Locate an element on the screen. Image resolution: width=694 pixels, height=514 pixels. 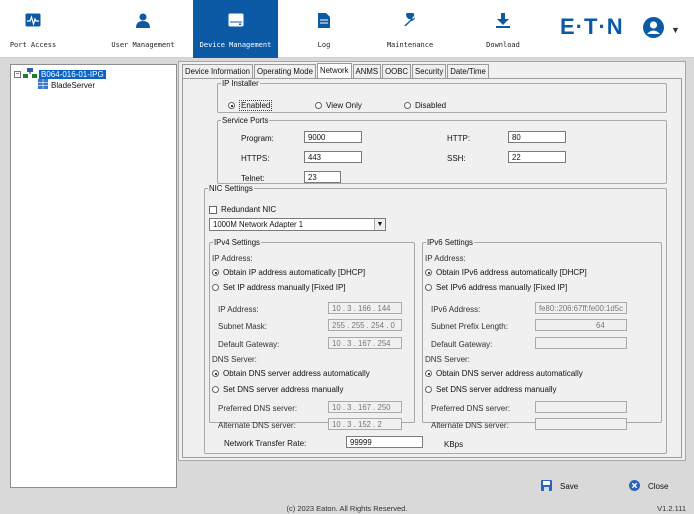
ipv4-dhcp-radio: Obtain IP address automatically [DHCP] is located at coordinates (288, 272).